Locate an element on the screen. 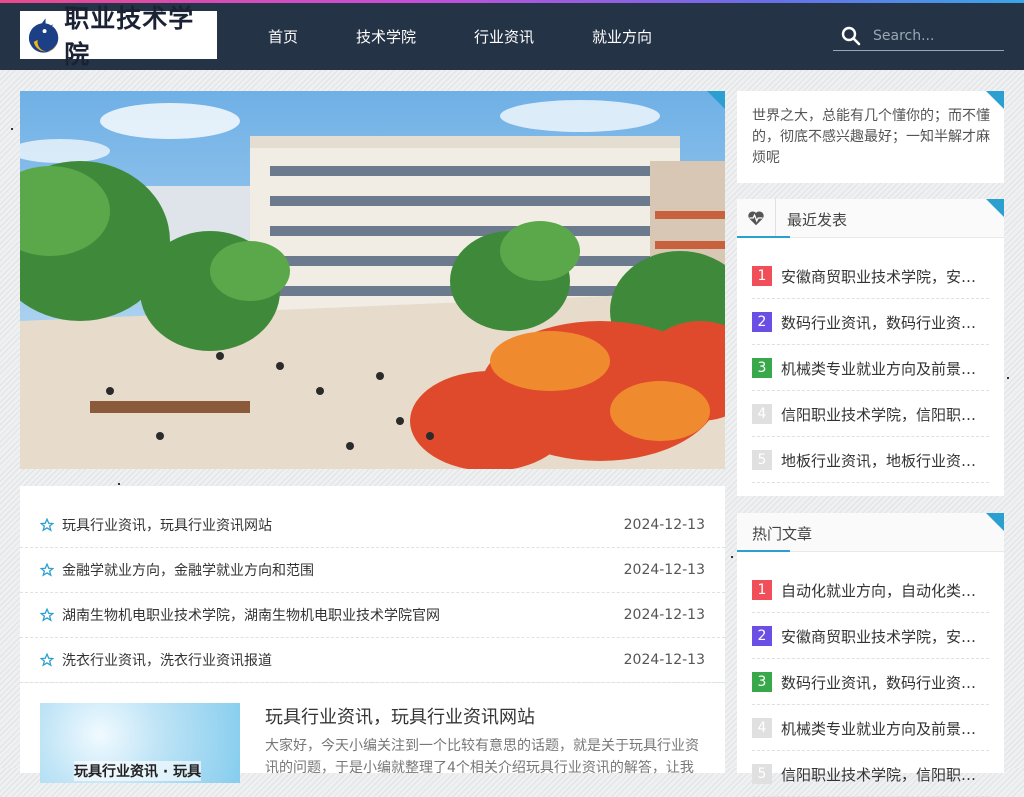 The width and height of the screenshot is (1024, 797). list-item: 1 安徽商贸职业技术学院，安徽商贸职业技术学院官网 is located at coordinates (870, 276).